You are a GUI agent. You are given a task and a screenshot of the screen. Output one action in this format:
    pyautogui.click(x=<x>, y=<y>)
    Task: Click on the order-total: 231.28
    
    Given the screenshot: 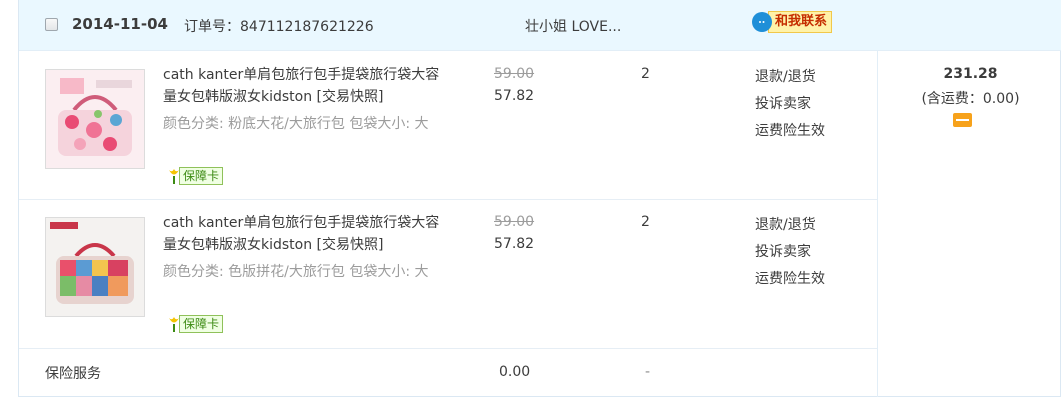 What is the action you would take?
    pyautogui.click(x=970, y=74)
    